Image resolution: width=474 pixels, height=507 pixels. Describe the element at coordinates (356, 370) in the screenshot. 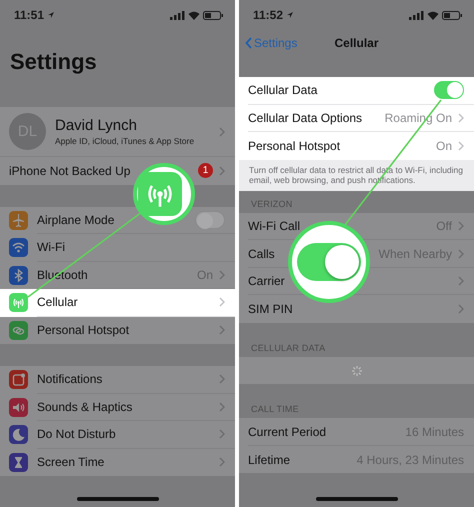

I see `loading-spinner-icon` at that location.